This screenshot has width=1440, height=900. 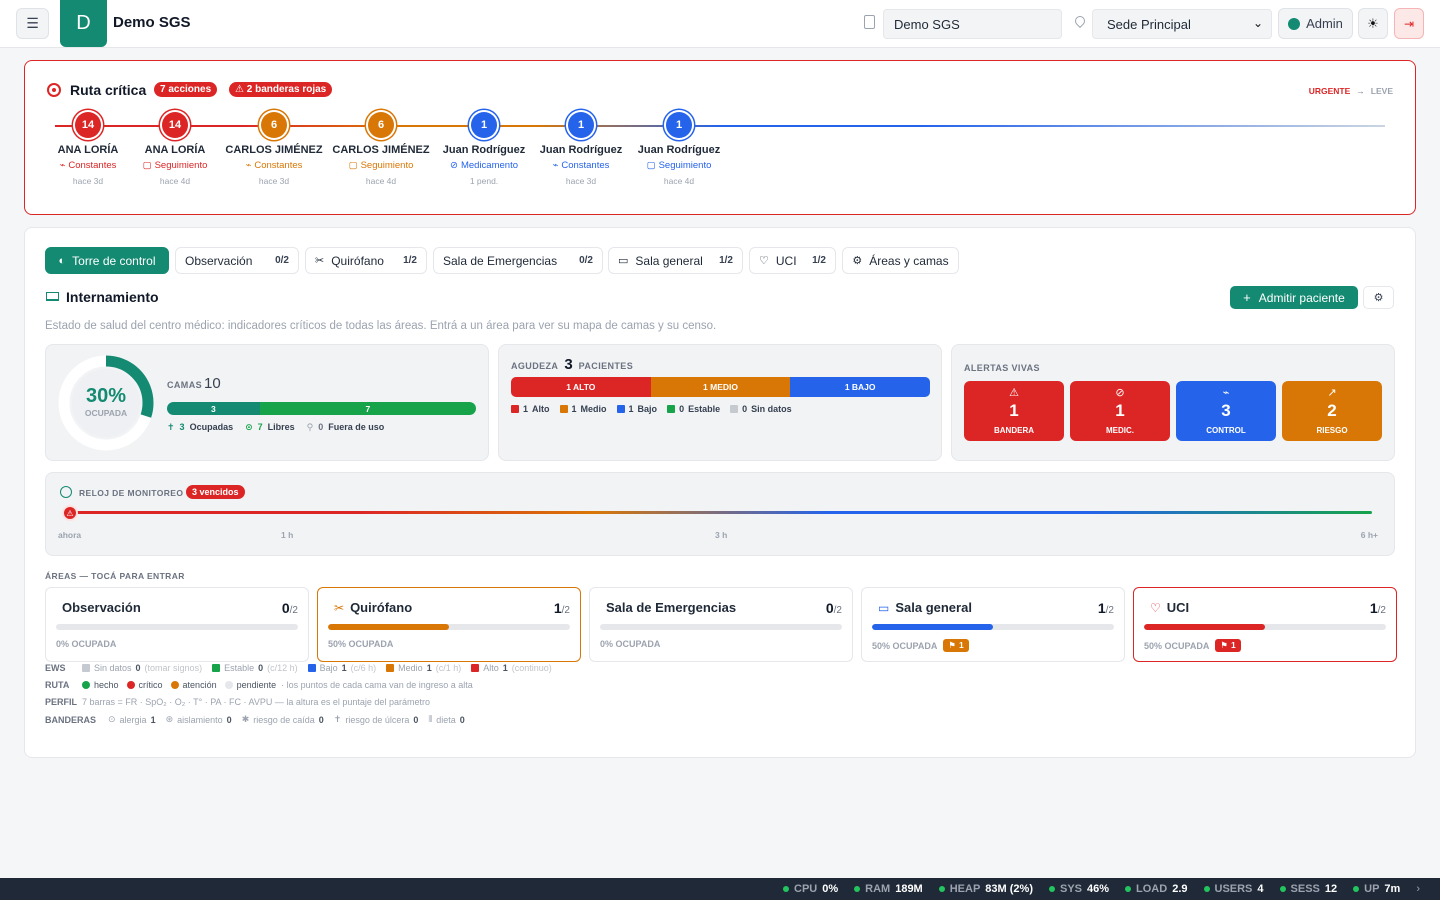 What do you see at coordinates (1418, 889) in the screenshot?
I see `chevron-right-icon: ›` at bounding box center [1418, 889].